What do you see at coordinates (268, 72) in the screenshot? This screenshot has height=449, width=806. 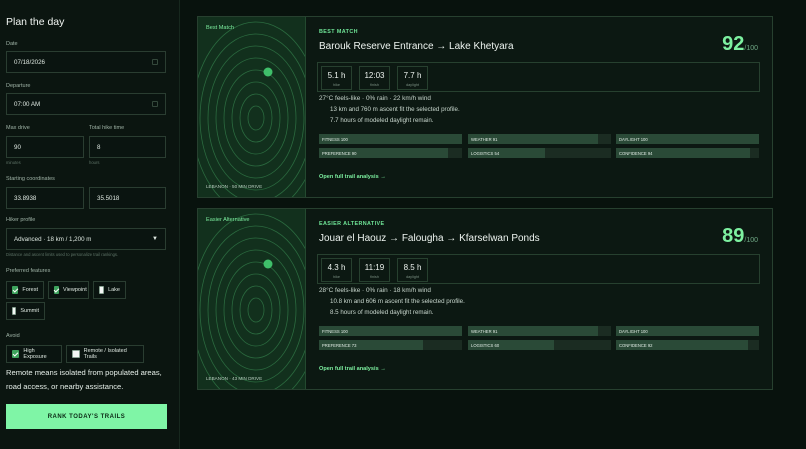 I see `trailhead-marker` at bounding box center [268, 72].